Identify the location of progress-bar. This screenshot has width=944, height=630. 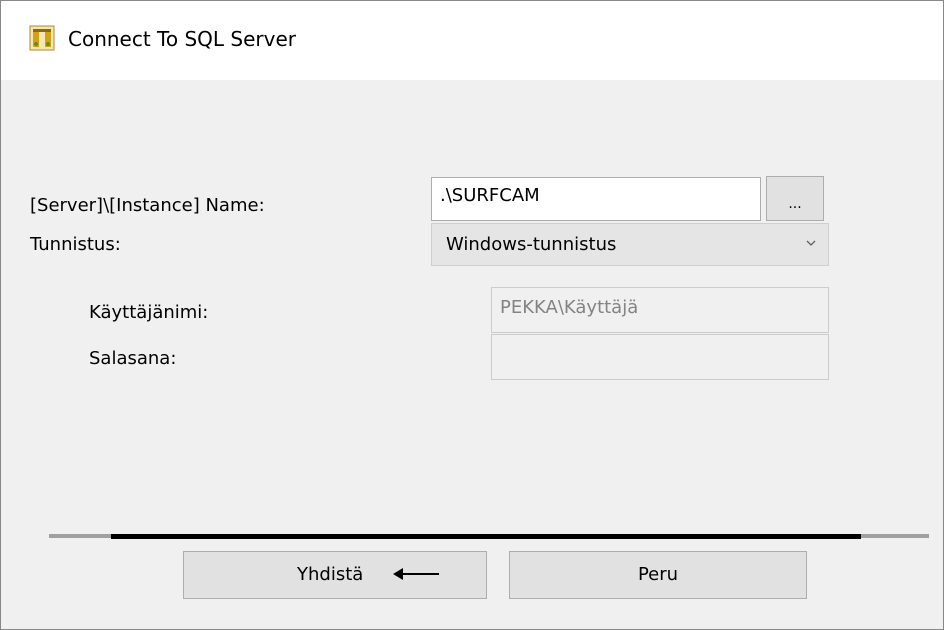
(486, 536).